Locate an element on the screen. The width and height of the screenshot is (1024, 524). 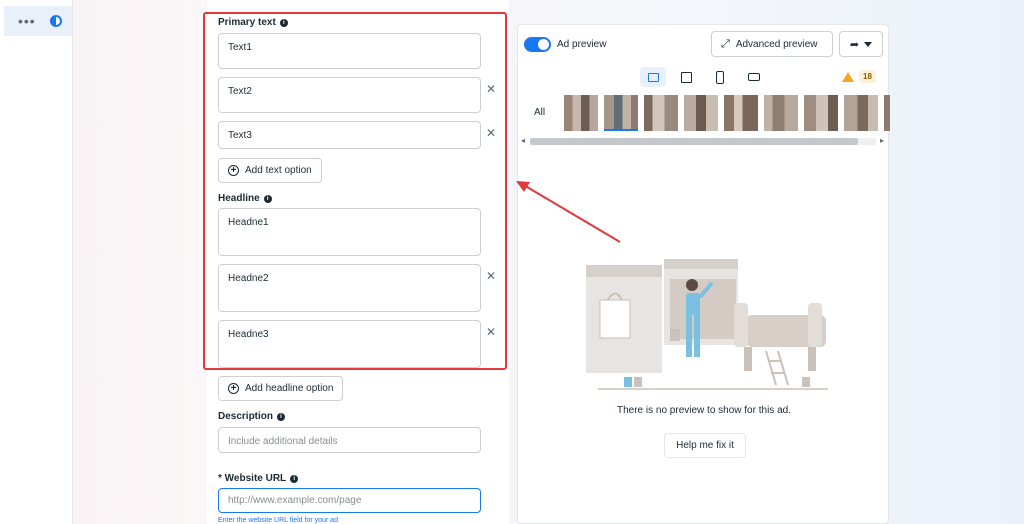
website-url-placeholder: http://www.example.com/page is located at coordinates (295, 500).